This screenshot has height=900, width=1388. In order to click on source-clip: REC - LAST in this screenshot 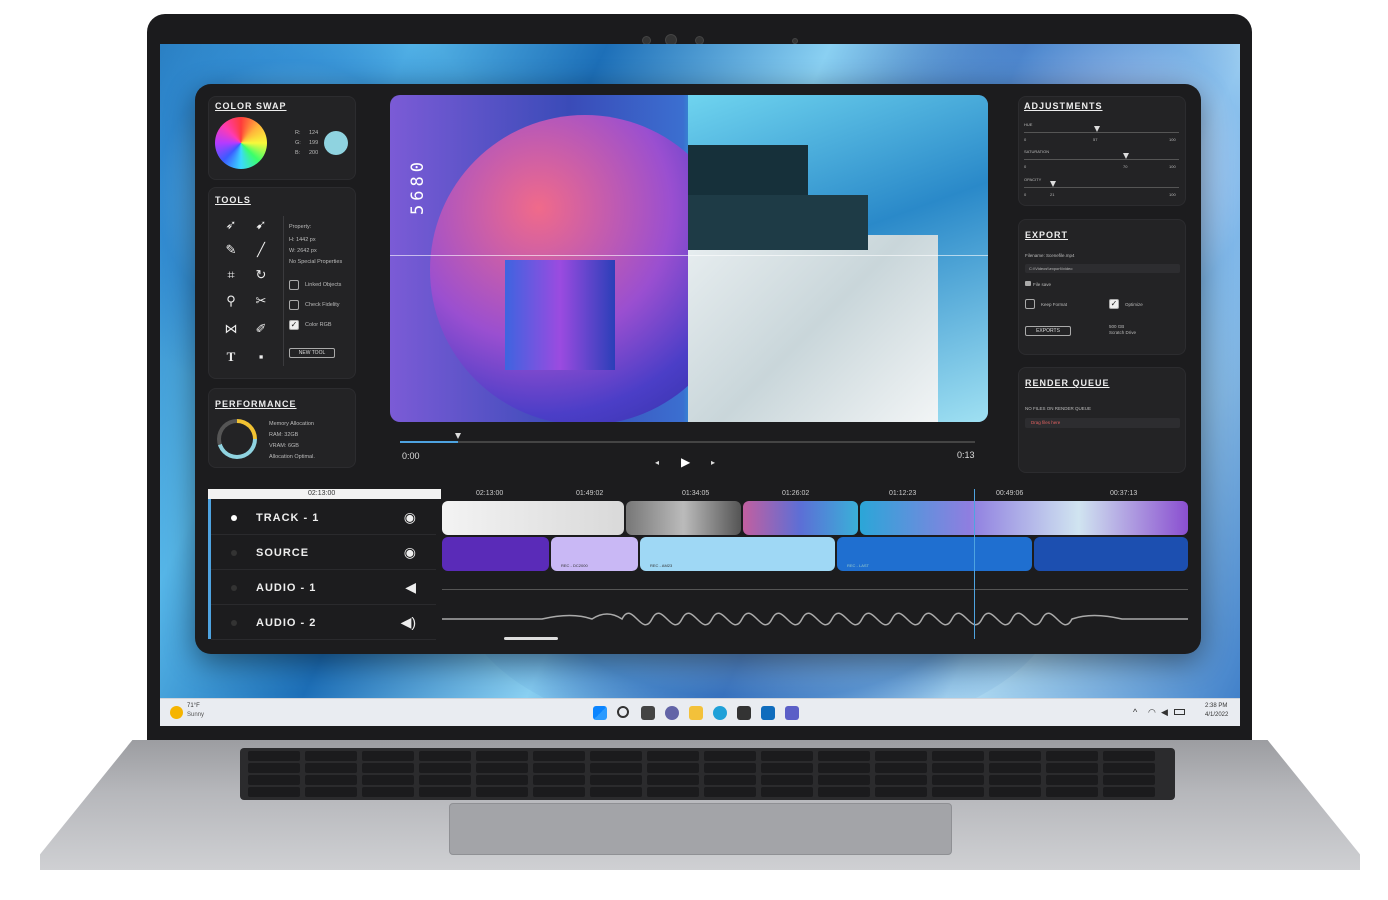, I will do `click(934, 554)`.